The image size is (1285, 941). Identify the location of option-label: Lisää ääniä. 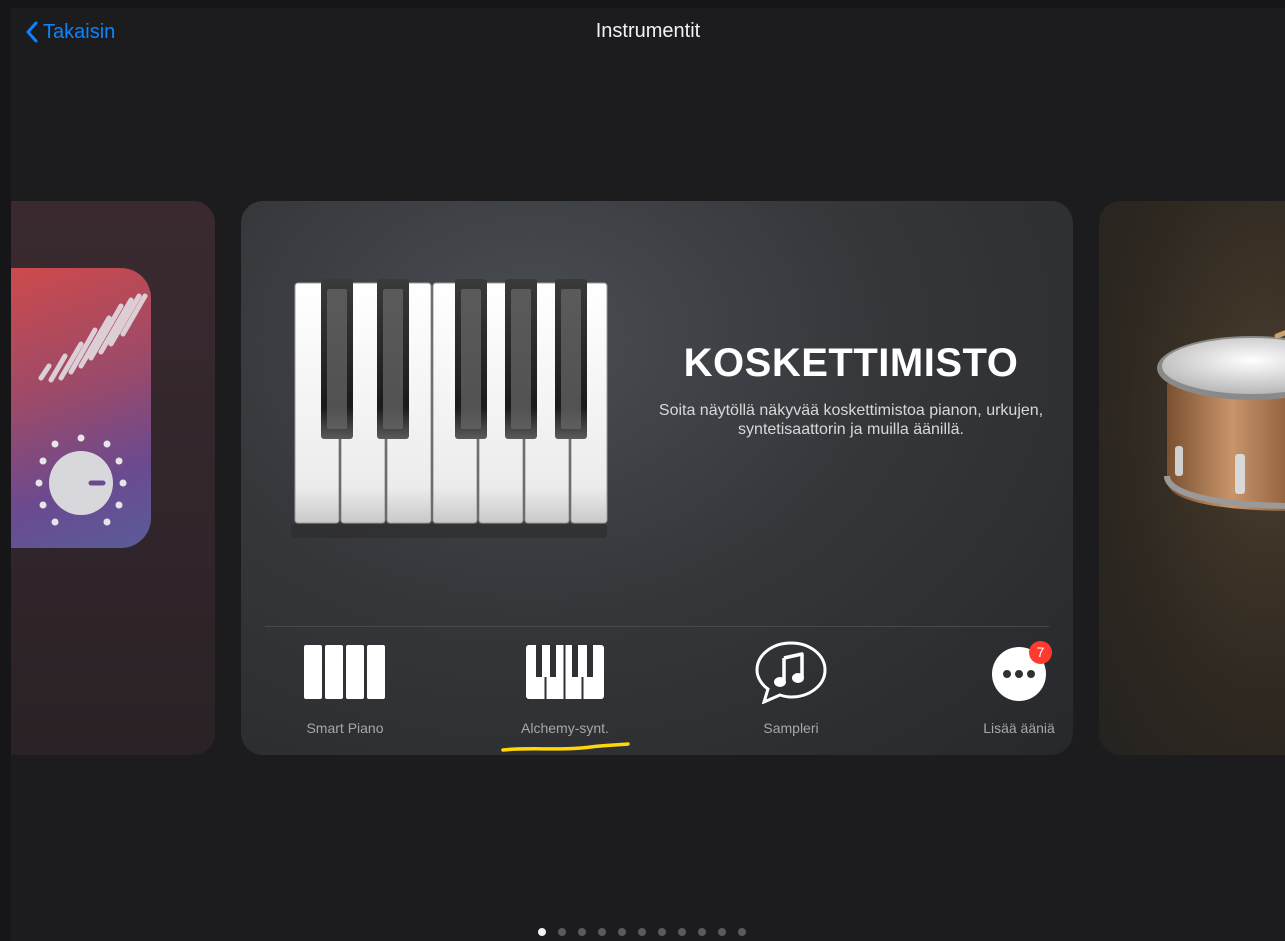
(1019, 728).